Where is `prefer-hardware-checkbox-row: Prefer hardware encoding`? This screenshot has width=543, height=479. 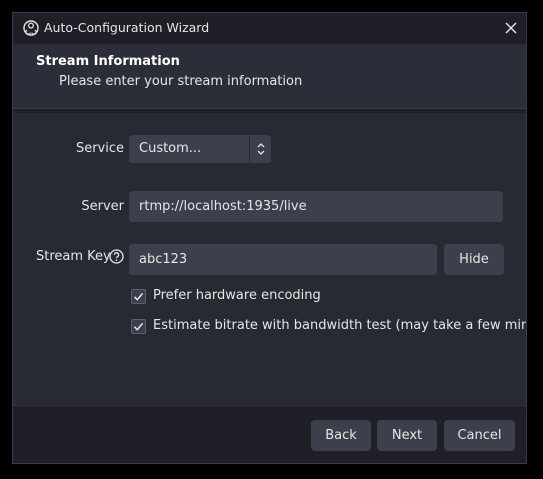 prefer-hardware-checkbox-row: Prefer hardware encoding is located at coordinates (226, 296).